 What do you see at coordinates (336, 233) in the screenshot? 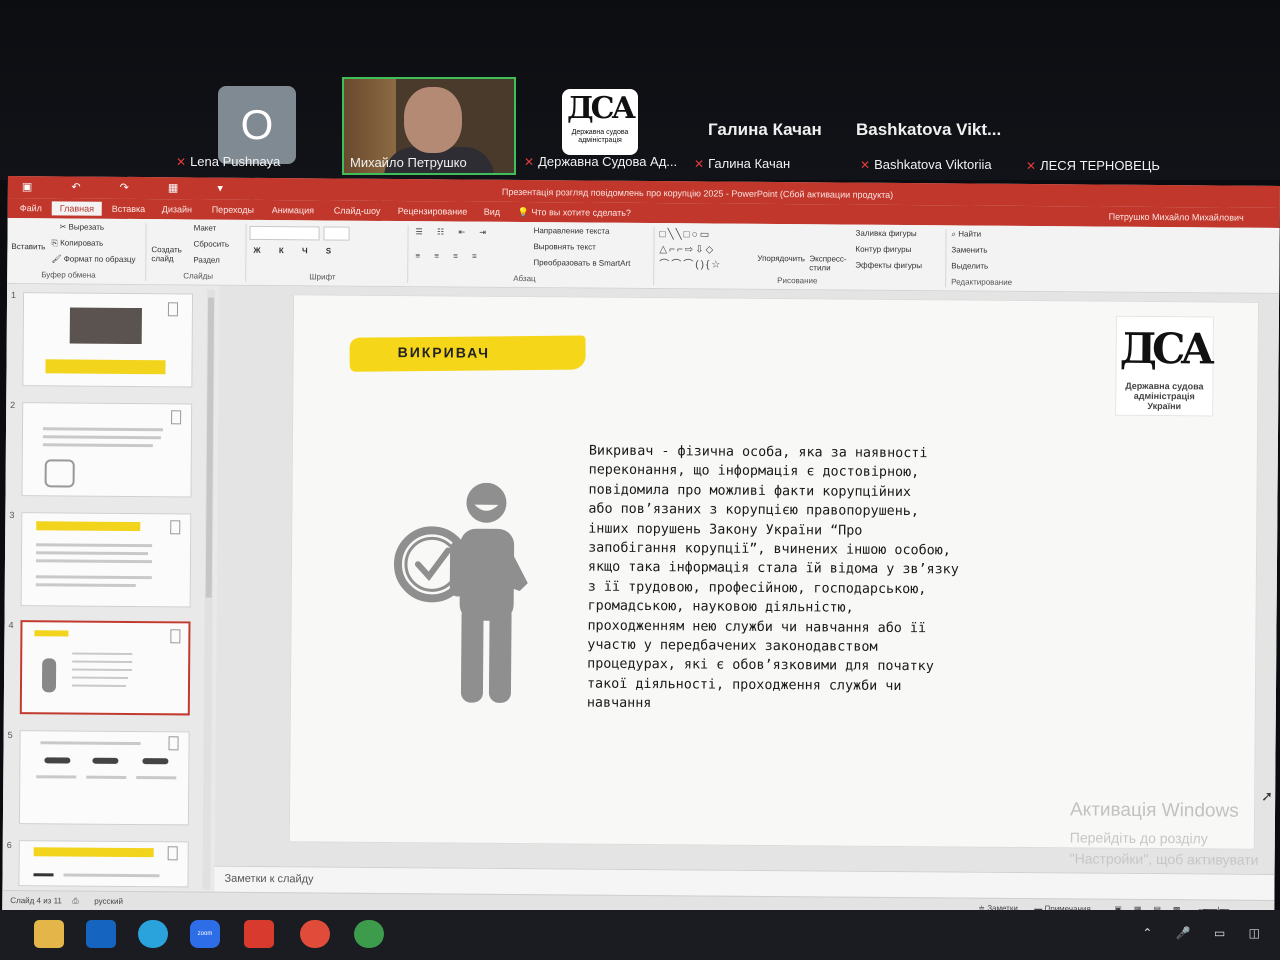
I see `font-size-box` at bounding box center [336, 233].